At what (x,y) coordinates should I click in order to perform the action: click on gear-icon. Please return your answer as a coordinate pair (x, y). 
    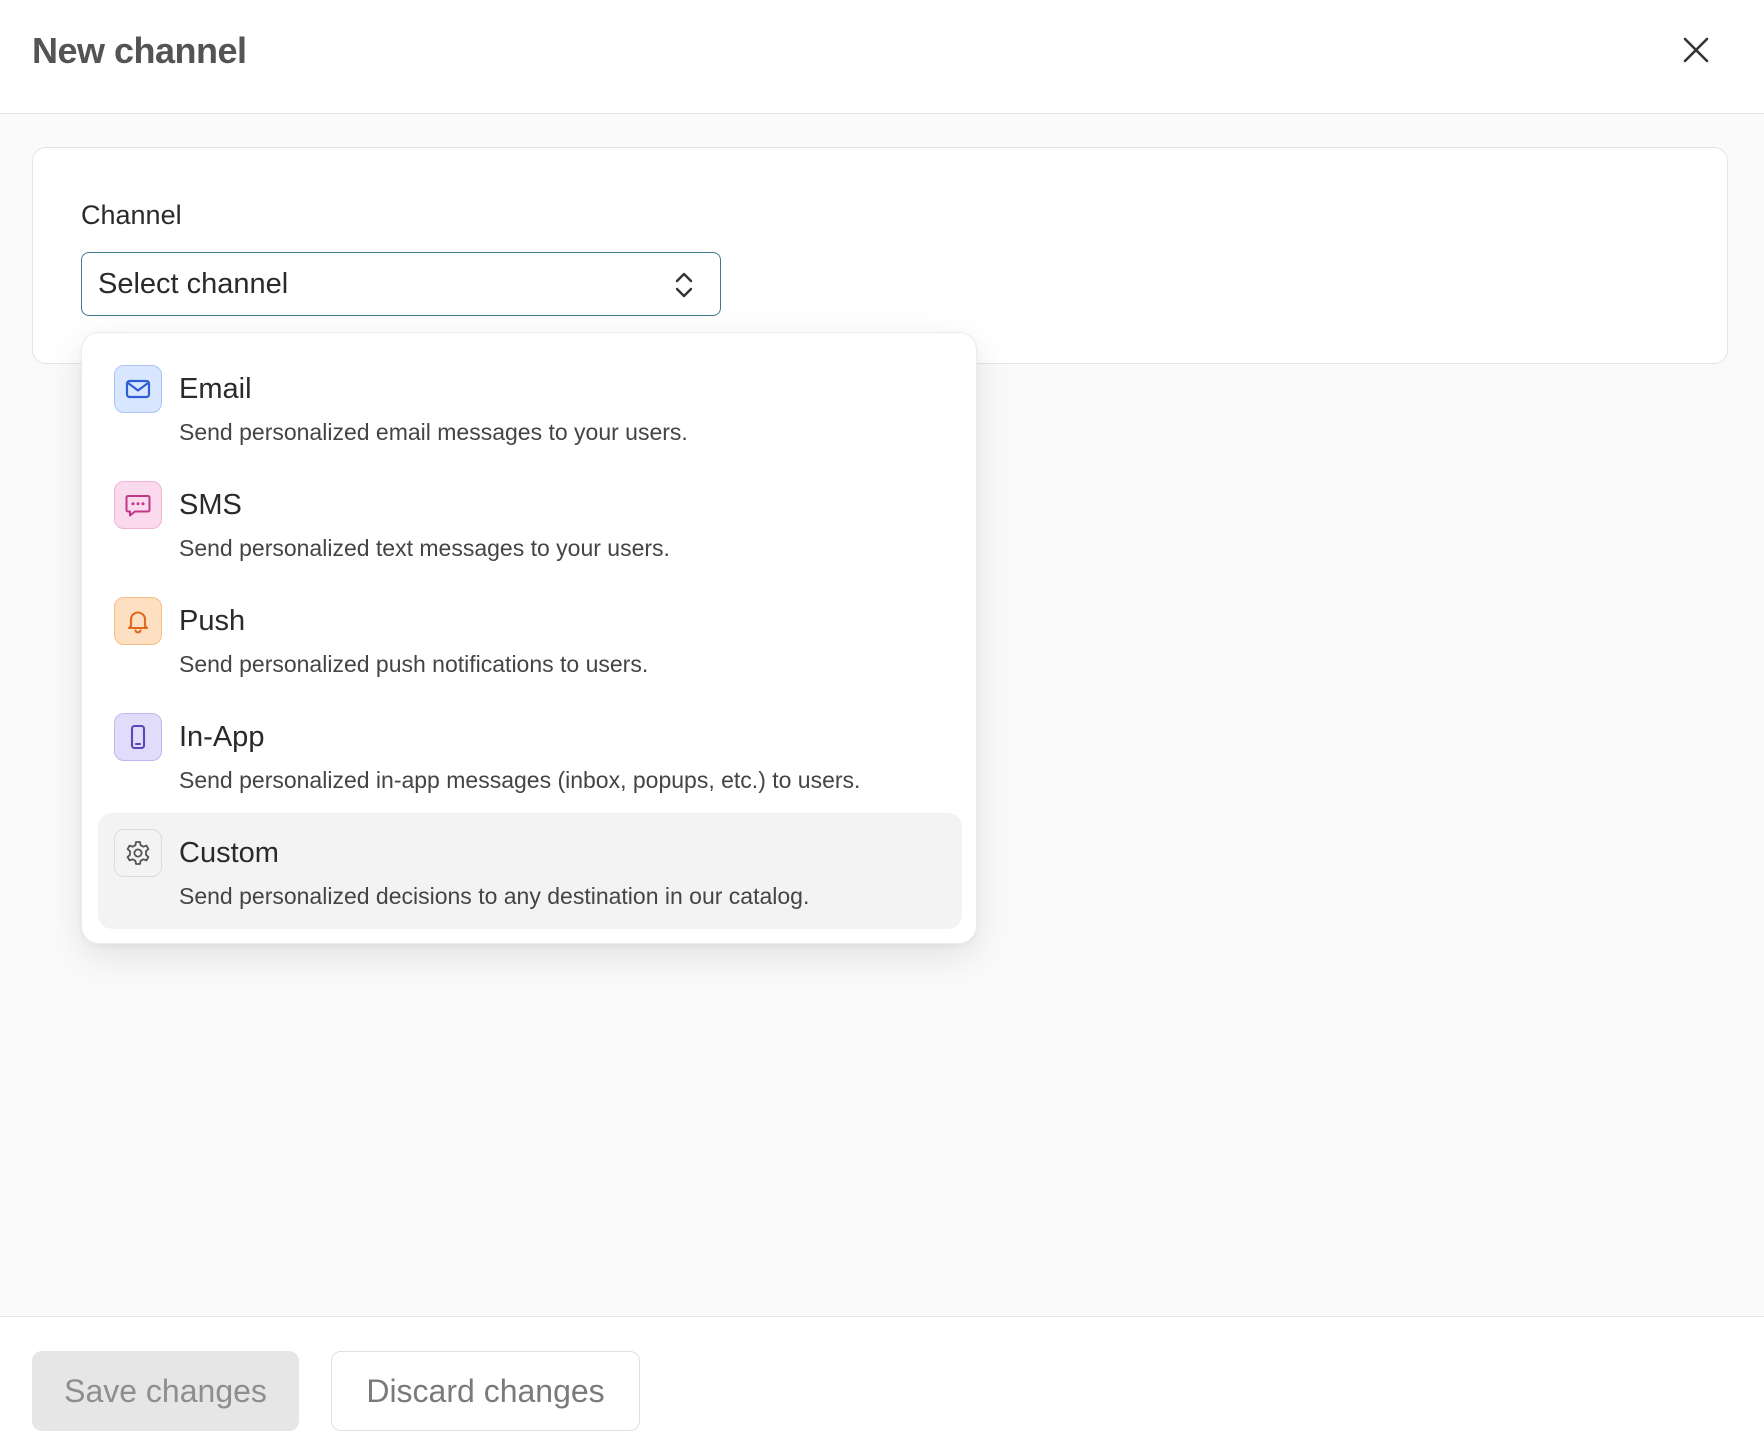
    Looking at the image, I should click on (138, 853).